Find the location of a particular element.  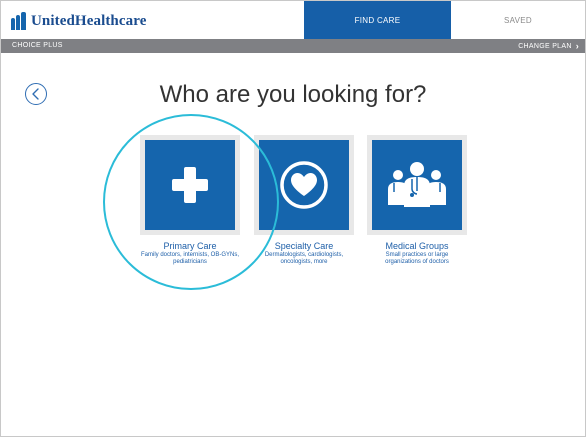

brand-name: UnitedHealthcare is located at coordinates (89, 20).